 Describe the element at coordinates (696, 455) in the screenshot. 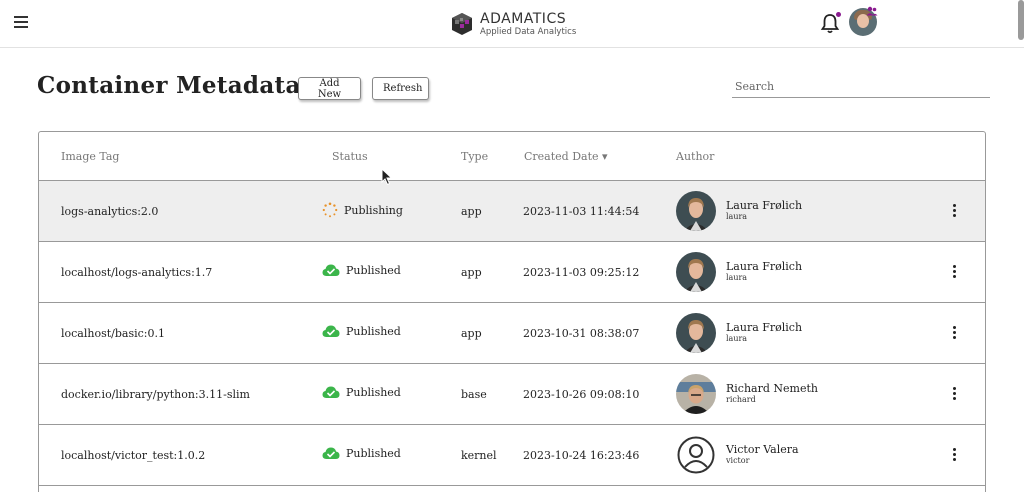

I see `default-user-icon` at that location.